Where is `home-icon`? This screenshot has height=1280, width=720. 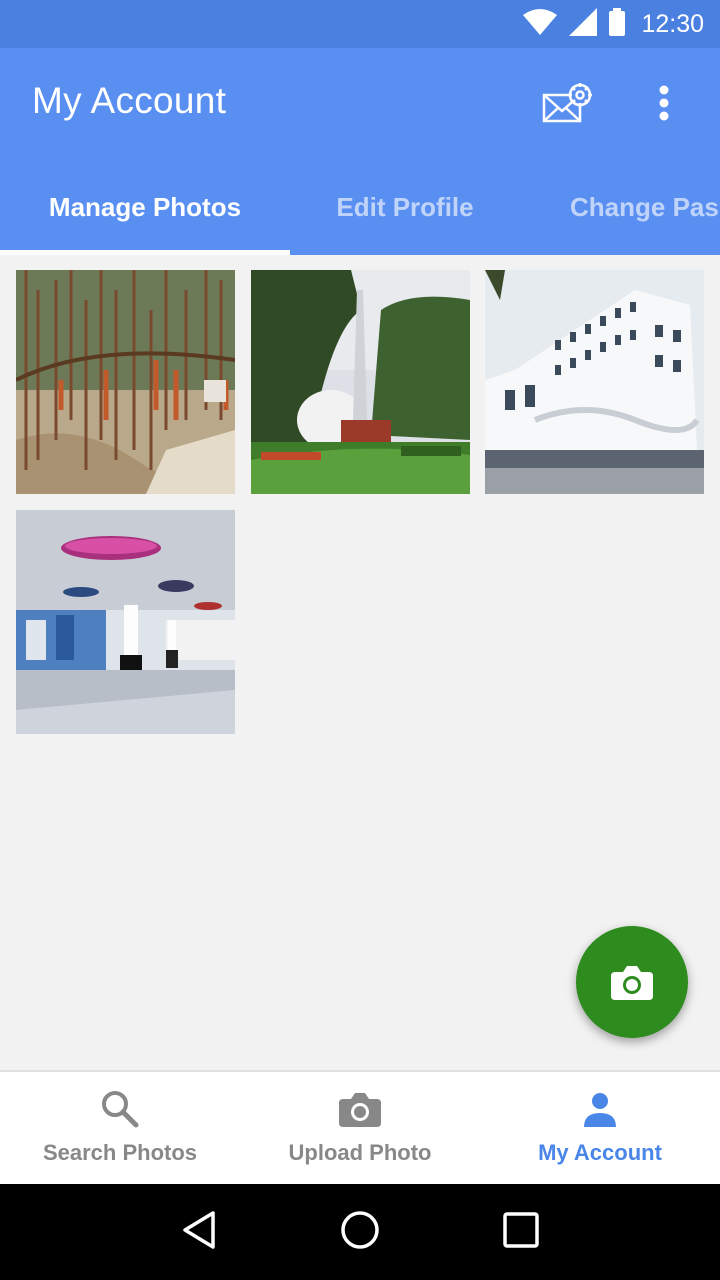 home-icon is located at coordinates (360, 1232).